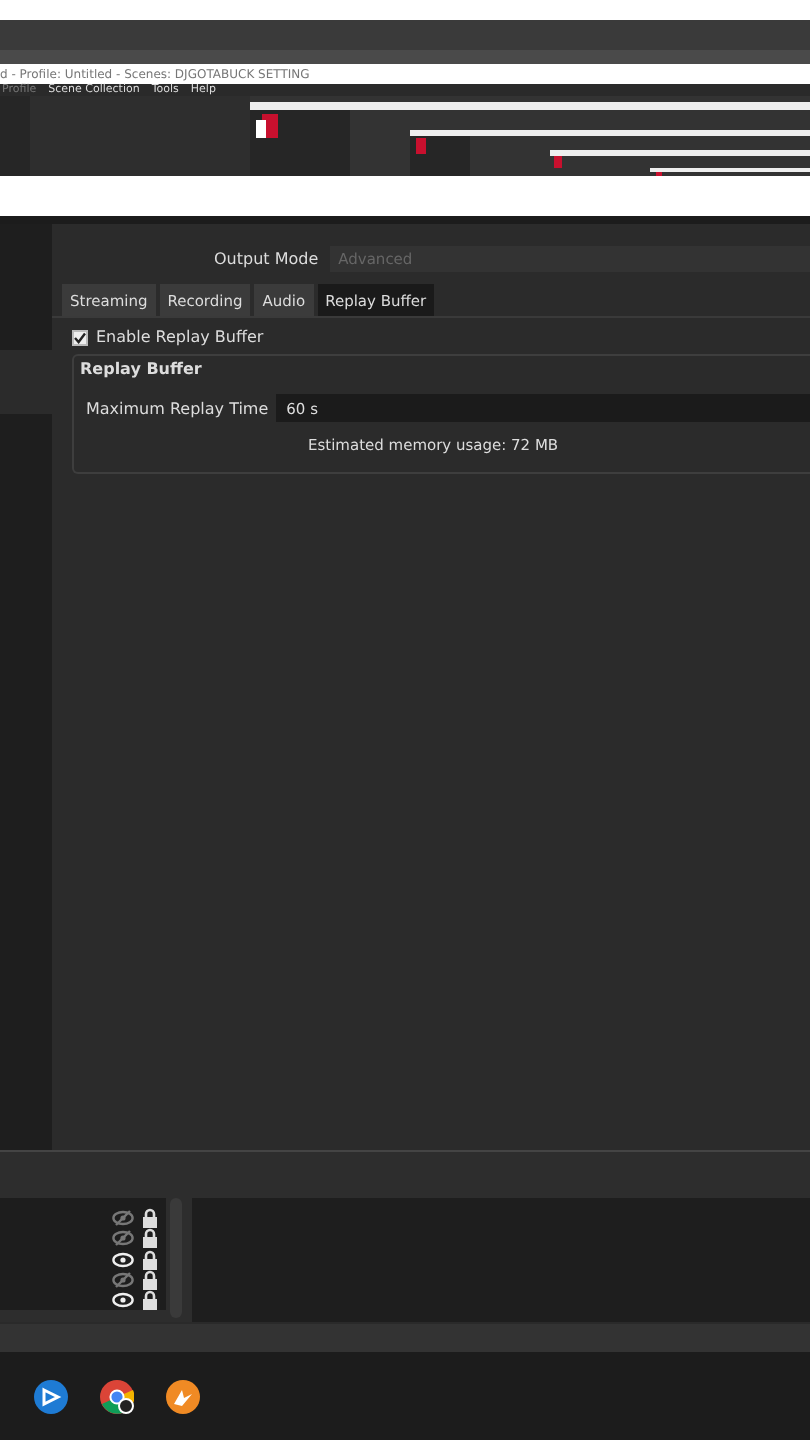 This screenshot has height=1440, width=810. Describe the element at coordinates (183, 1396) in the screenshot. I see `app-icon` at that location.